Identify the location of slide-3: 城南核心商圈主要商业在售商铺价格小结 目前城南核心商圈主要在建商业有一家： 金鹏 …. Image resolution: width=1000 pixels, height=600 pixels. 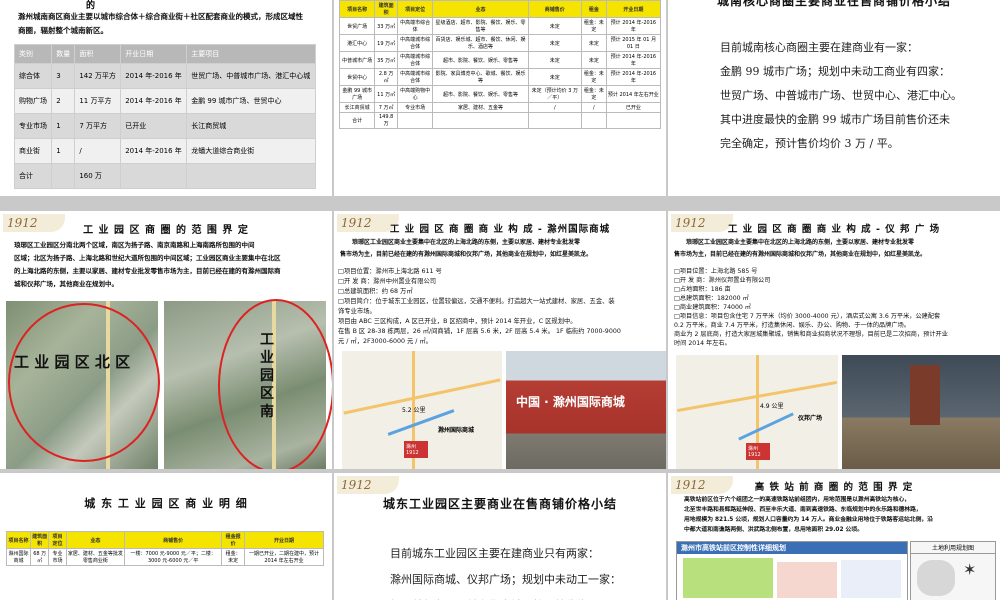
(834, 98).